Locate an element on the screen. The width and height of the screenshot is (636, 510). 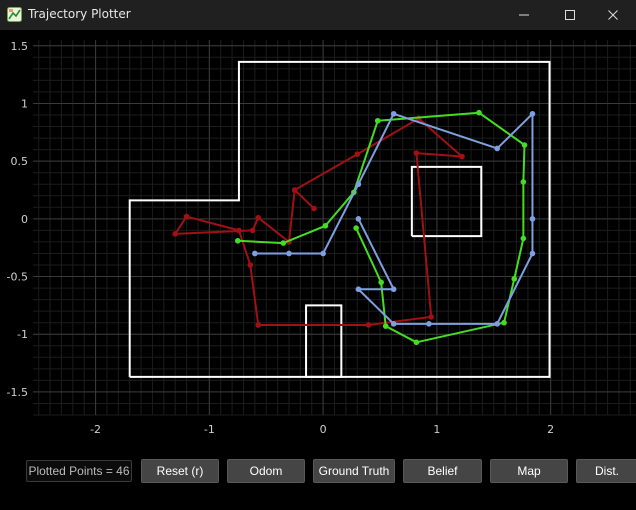
close-icon is located at coordinates (613, 15).